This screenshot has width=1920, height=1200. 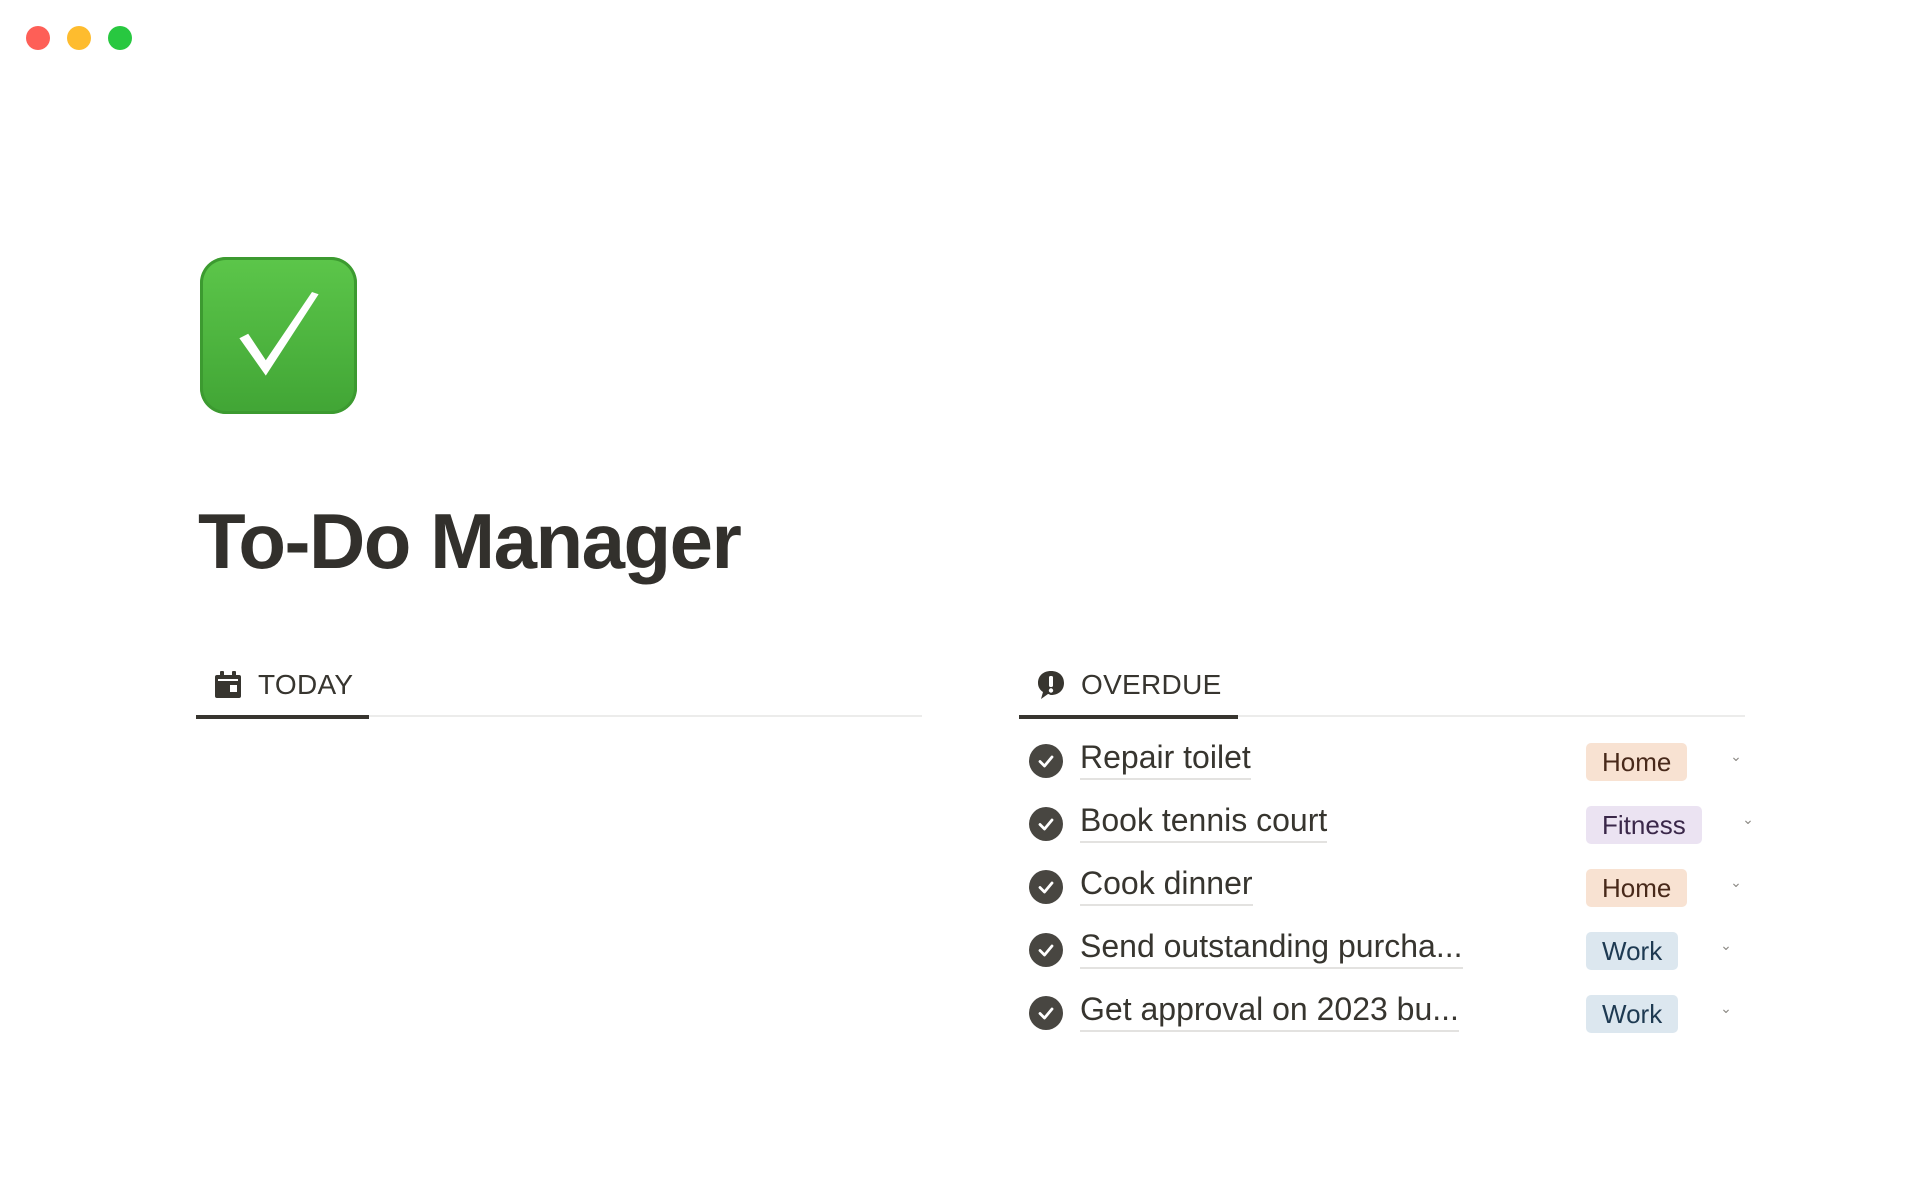 What do you see at coordinates (1644, 825) in the screenshot?
I see `tag-badge: Fitness` at bounding box center [1644, 825].